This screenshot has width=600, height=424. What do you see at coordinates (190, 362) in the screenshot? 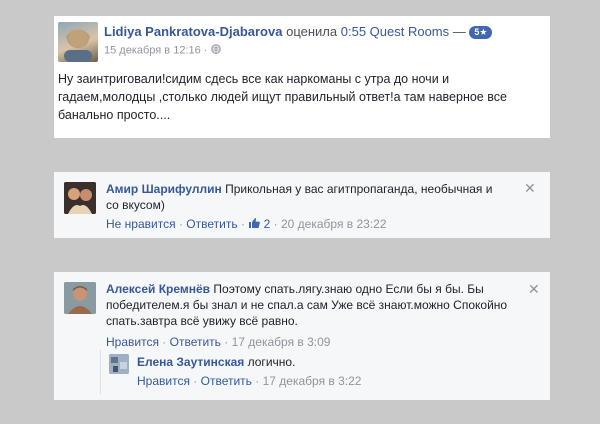
I see `reply-author-link: Елена Заутинская` at bounding box center [190, 362].